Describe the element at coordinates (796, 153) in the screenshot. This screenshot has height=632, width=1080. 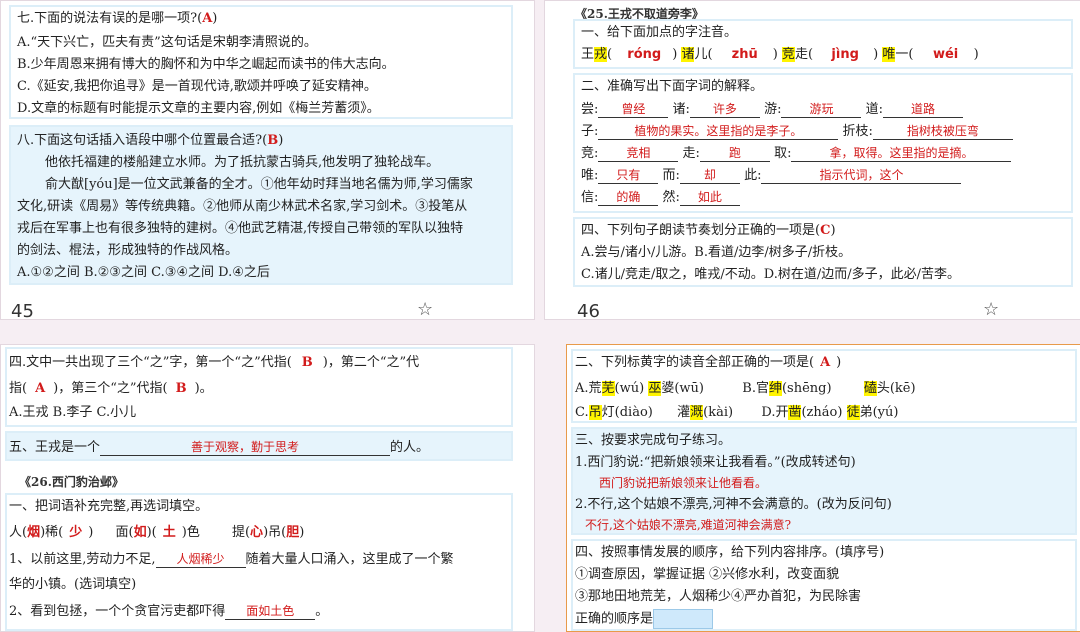
I see `definition-row: 竞: 竞相 走: 跑 取: 拿，取得。这里指的是摘。` at that location.